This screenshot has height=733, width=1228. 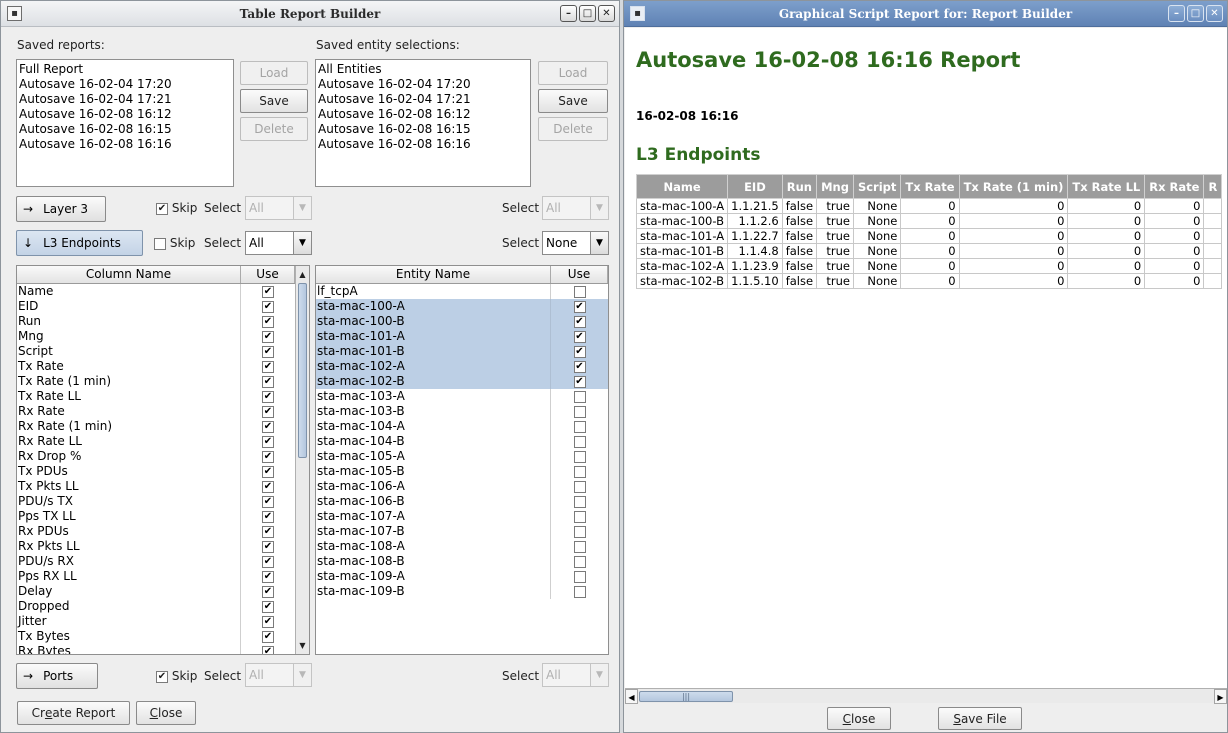 What do you see at coordinates (573, 129) in the screenshot?
I see `delete-entities-button: Delete` at bounding box center [573, 129].